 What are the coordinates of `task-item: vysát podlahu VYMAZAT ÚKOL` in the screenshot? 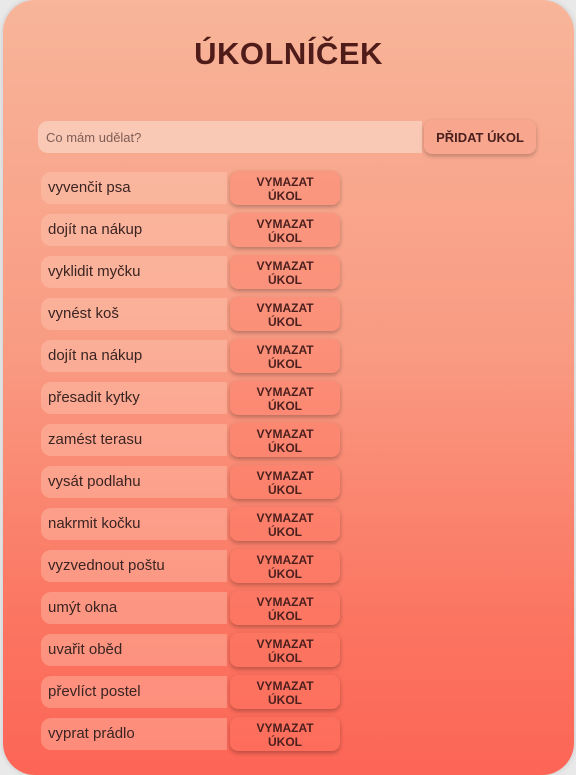 It's located at (196, 482).